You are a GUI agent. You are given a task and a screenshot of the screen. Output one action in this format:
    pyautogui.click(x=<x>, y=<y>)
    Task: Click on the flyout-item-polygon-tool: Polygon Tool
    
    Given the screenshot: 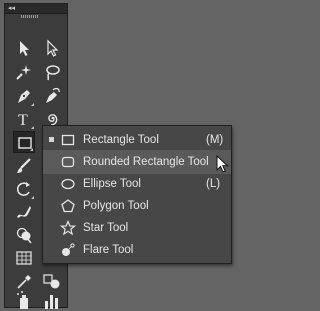 What is the action you would take?
    pyautogui.click(x=137, y=206)
    